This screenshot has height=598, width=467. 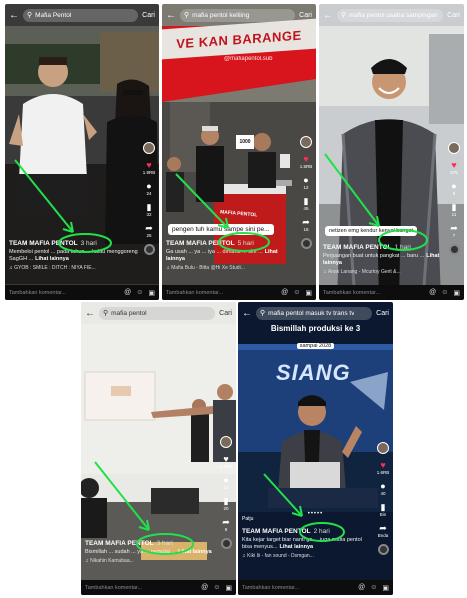 What do you see at coordinates (226, 461) in the screenshot?
I see `like-button: ♥ 1.2RB` at bounding box center [226, 461].